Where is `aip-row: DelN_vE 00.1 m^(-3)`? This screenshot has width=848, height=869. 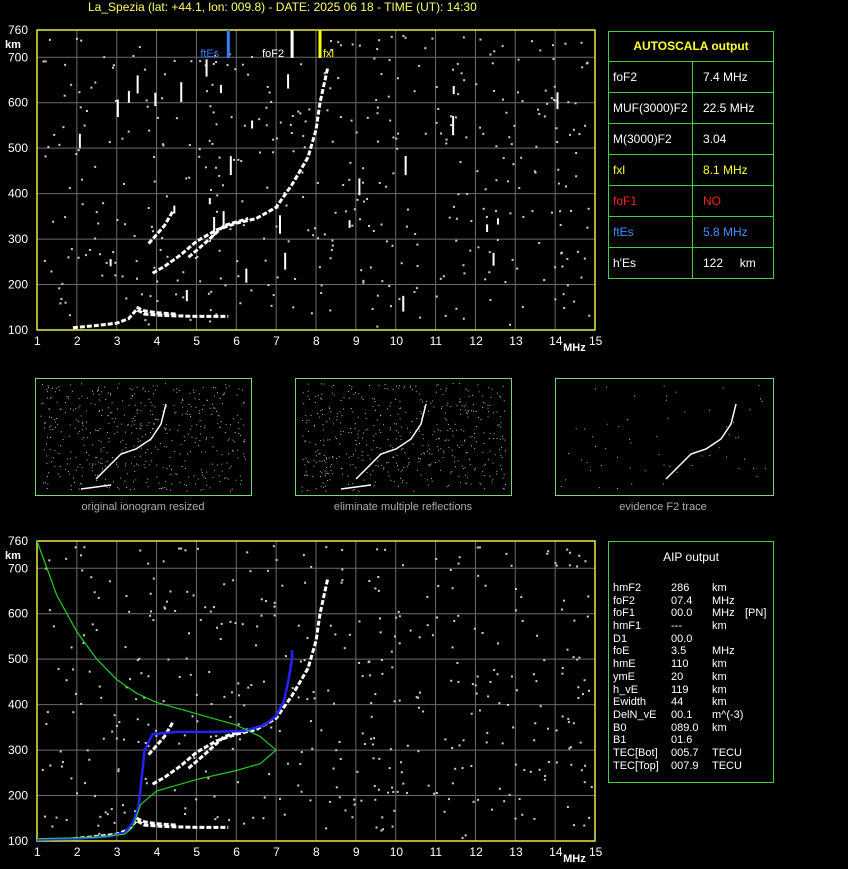
aip-row: DelN_vE 00.1 m^(-3) is located at coordinates (691, 715).